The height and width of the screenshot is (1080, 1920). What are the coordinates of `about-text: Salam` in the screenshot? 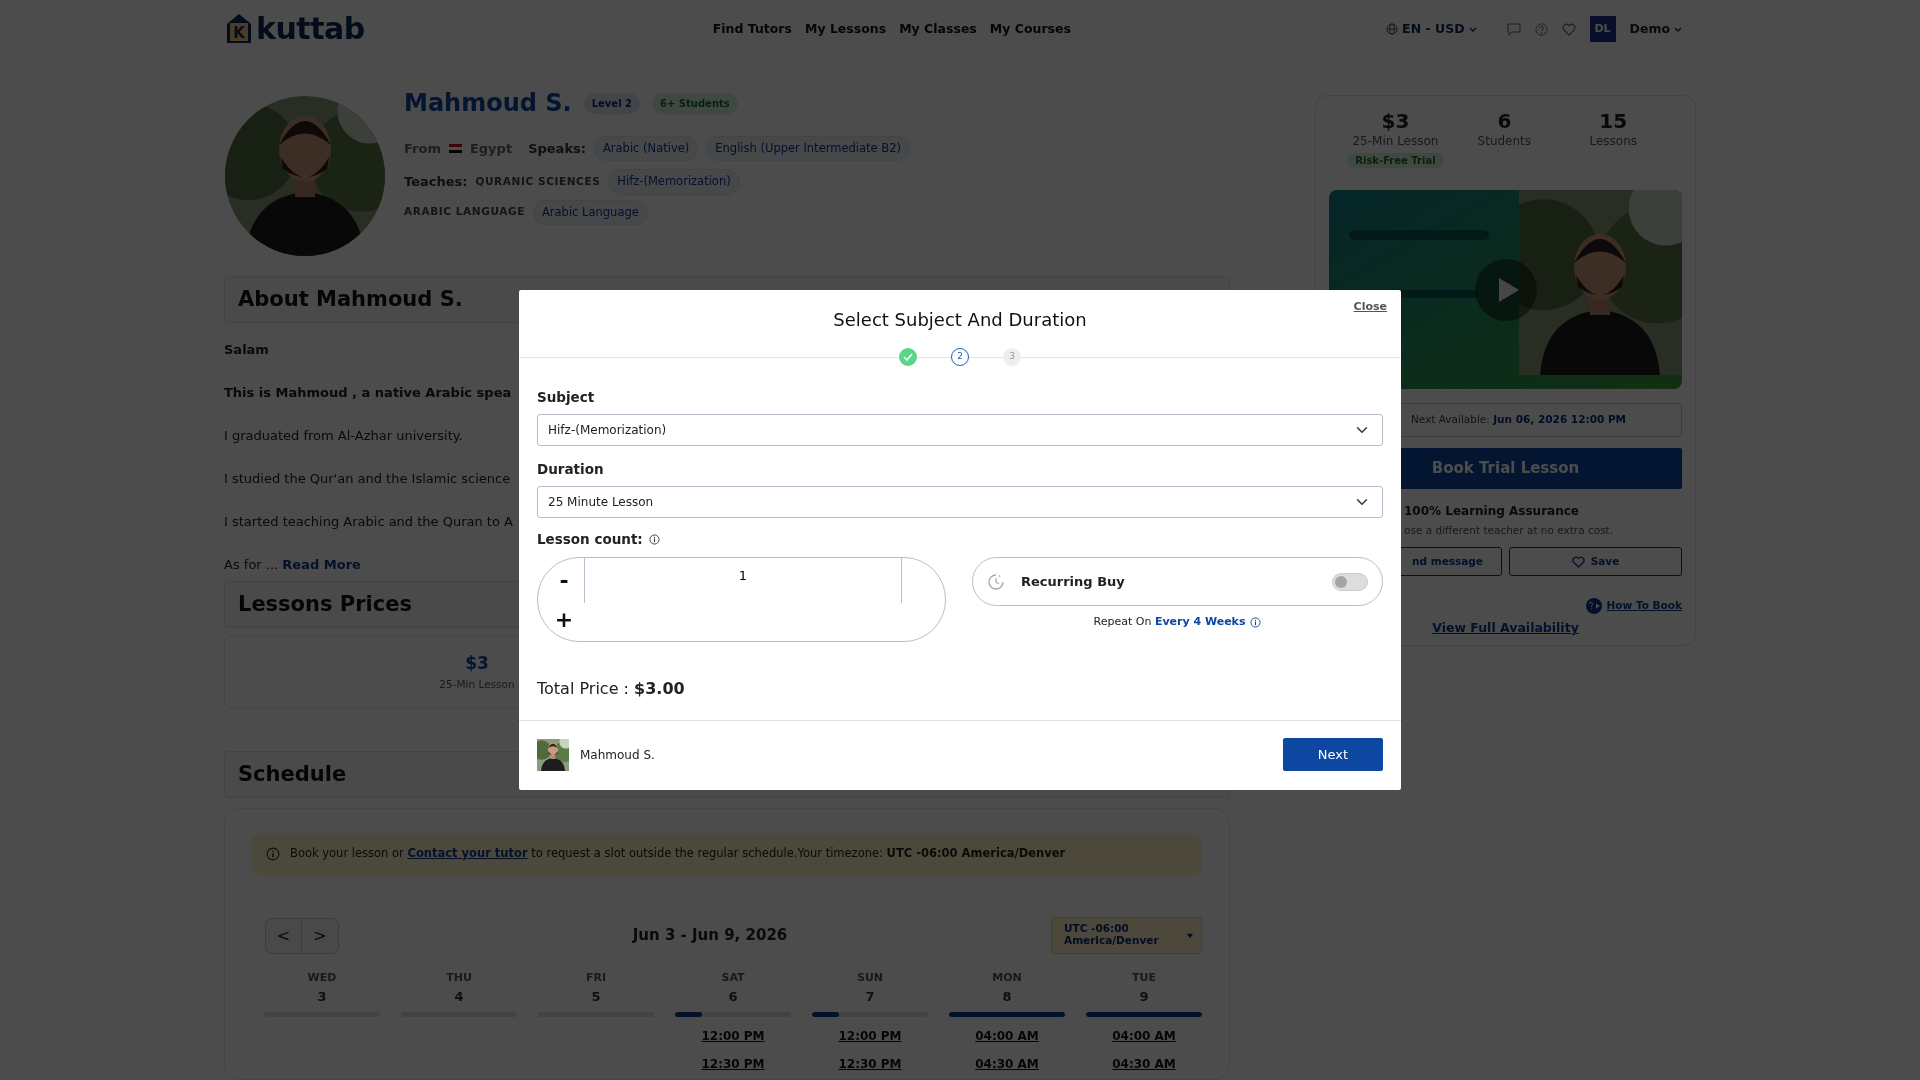 It's located at (246, 349).